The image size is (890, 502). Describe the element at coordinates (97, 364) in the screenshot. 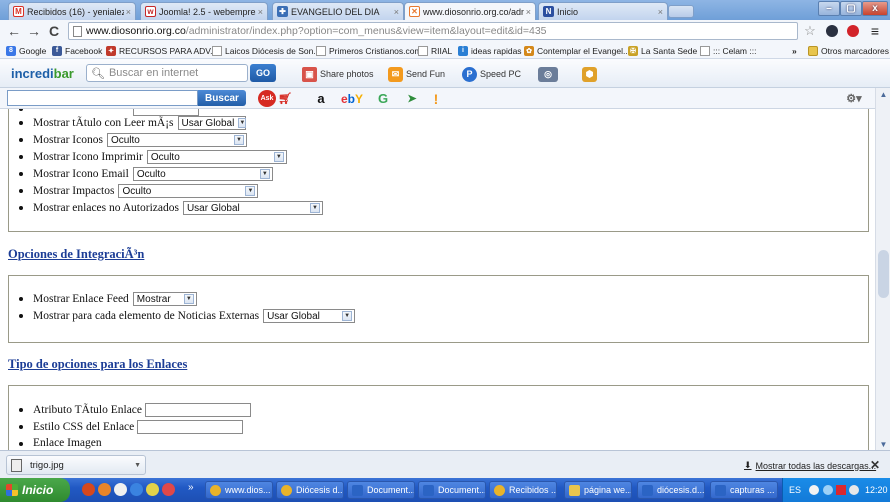

I see `section-title-link-options: Tipo de opciones para los Enlaces` at that location.